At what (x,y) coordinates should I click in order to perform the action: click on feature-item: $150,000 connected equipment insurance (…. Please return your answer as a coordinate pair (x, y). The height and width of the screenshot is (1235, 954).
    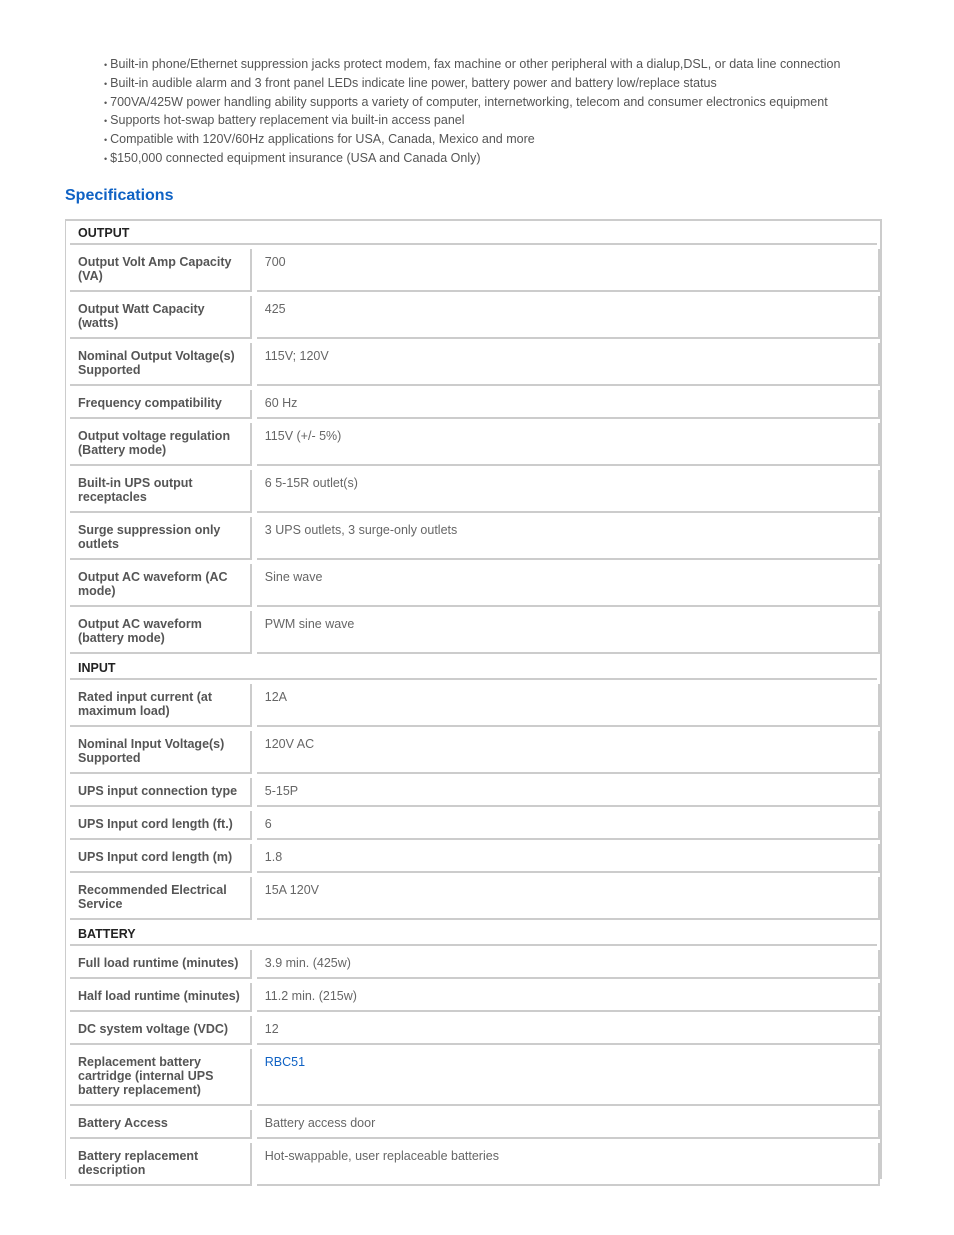
    Looking at the image, I should click on (472, 159).